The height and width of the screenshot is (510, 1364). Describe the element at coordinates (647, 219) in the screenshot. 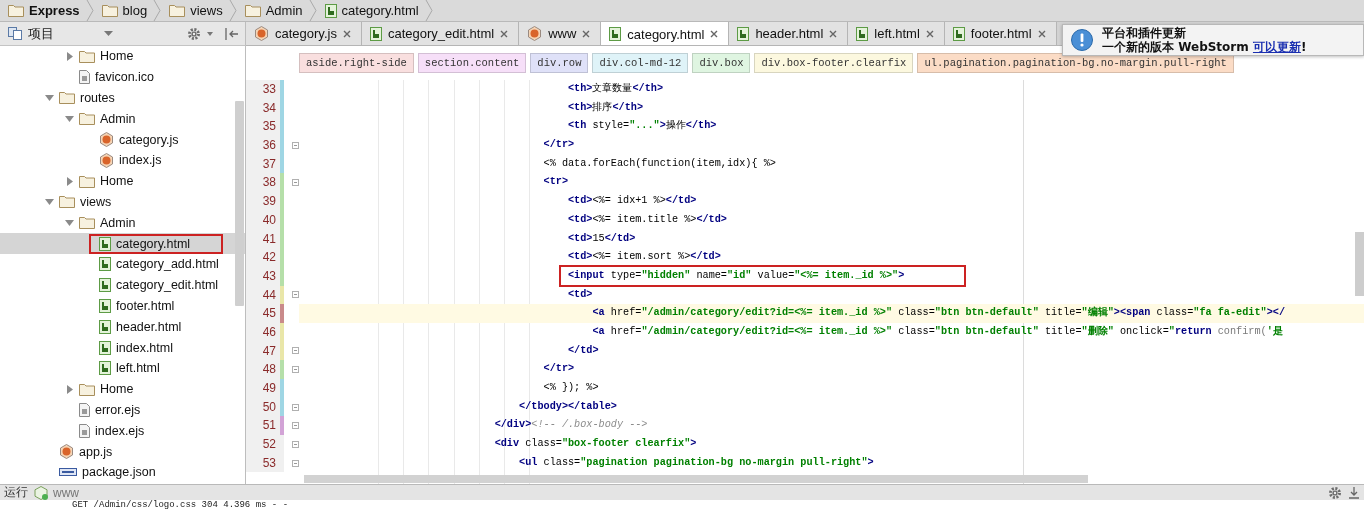

I see `code-line: <td><%= item.title %></td>` at that location.